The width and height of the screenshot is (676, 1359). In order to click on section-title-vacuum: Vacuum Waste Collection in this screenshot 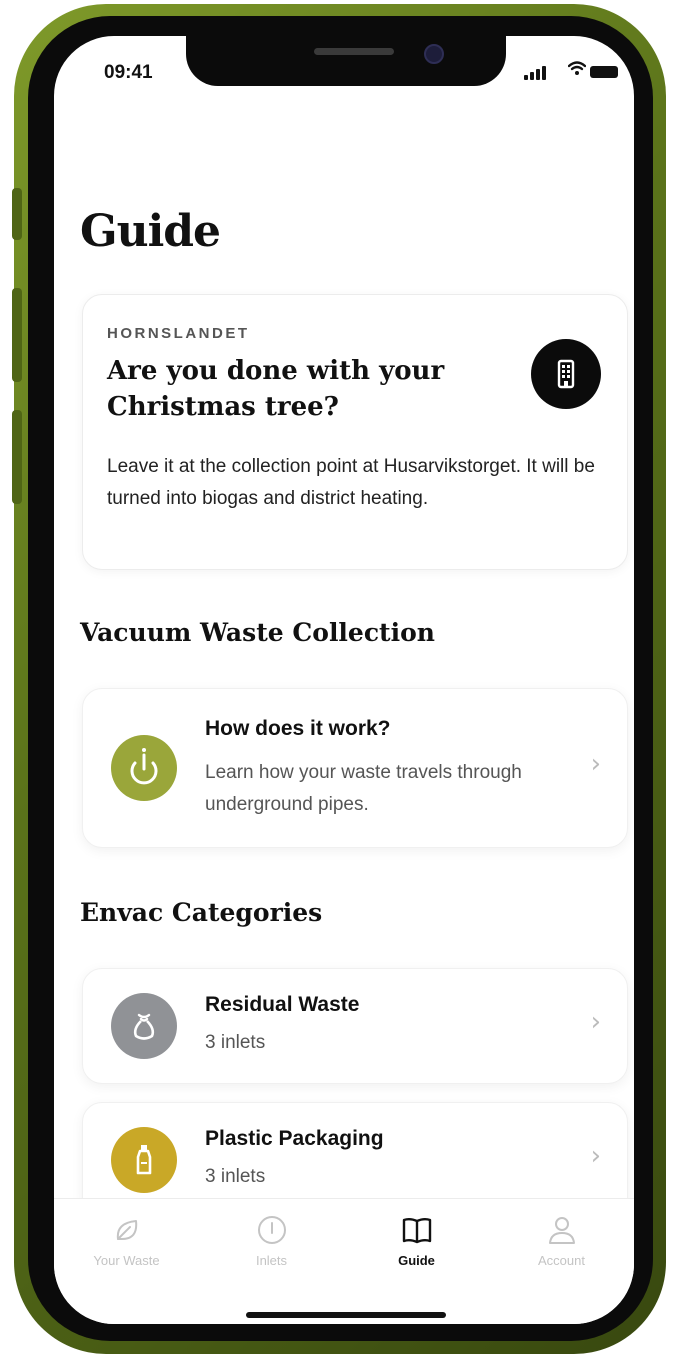, I will do `click(257, 632)`.